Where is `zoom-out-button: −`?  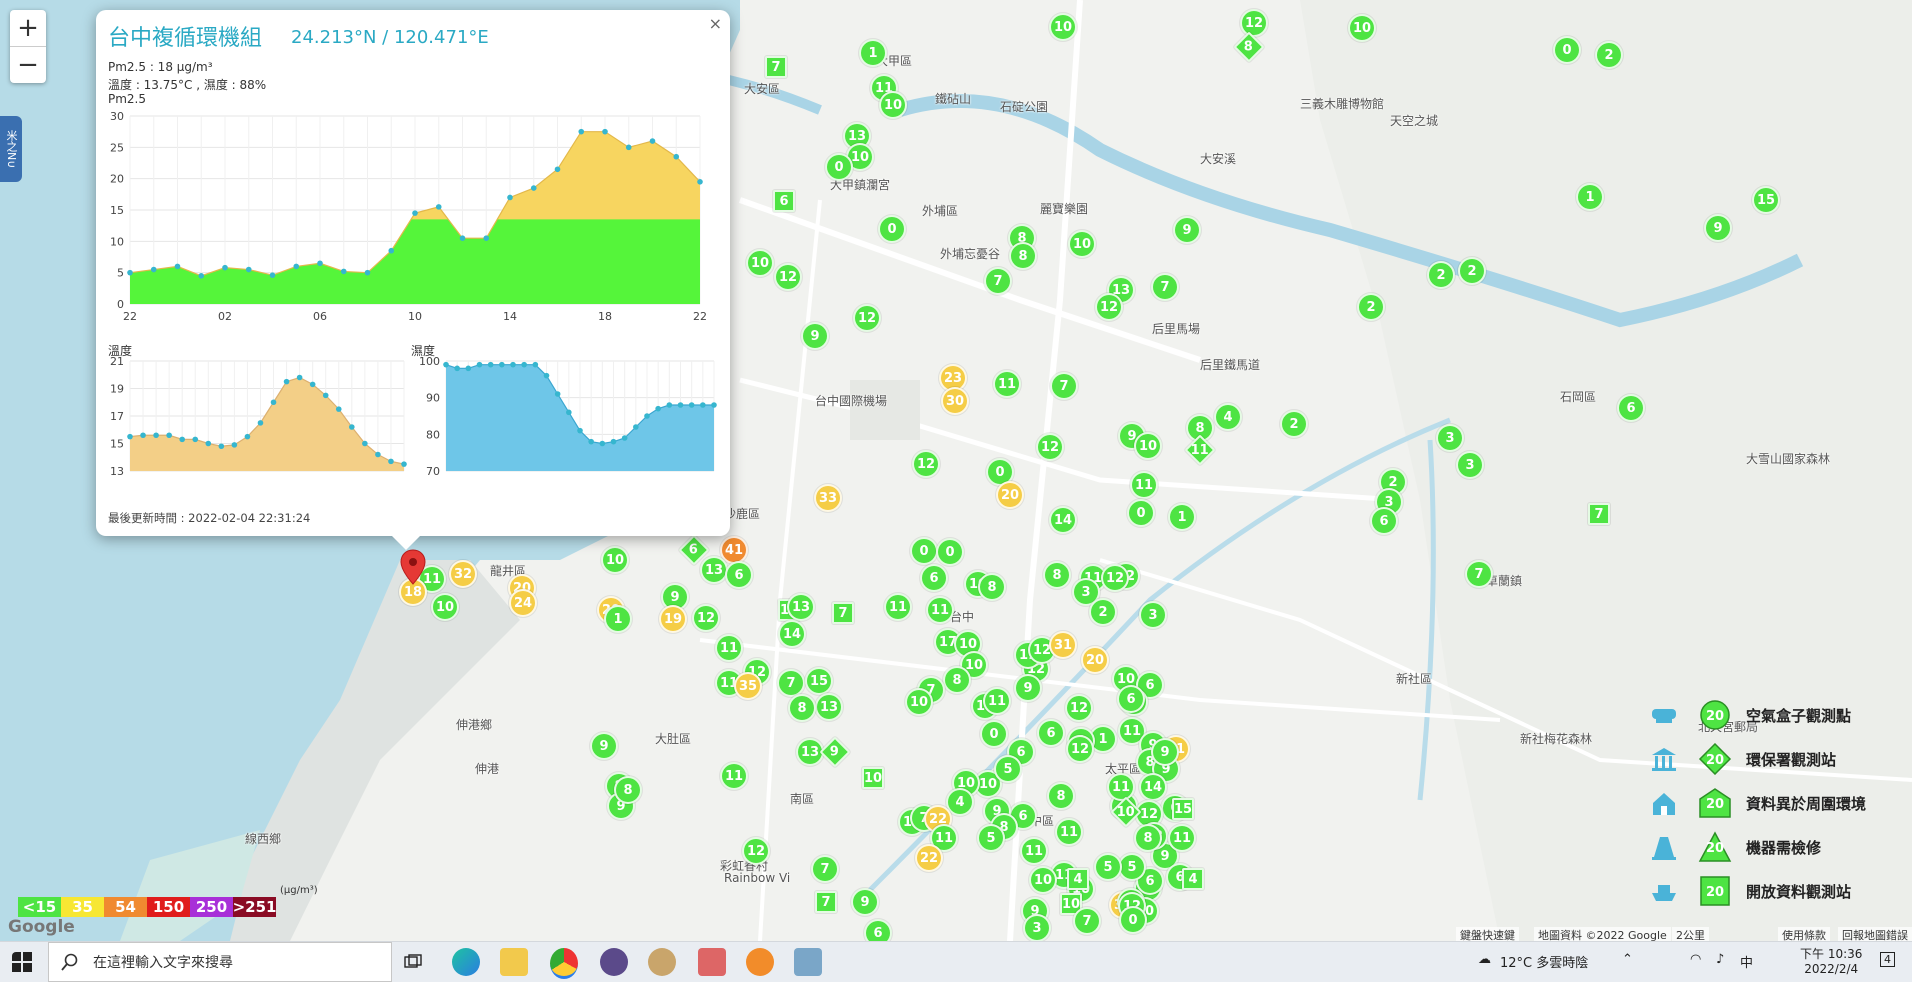
zoom-out-button: − is located at coordinates (28, 65).